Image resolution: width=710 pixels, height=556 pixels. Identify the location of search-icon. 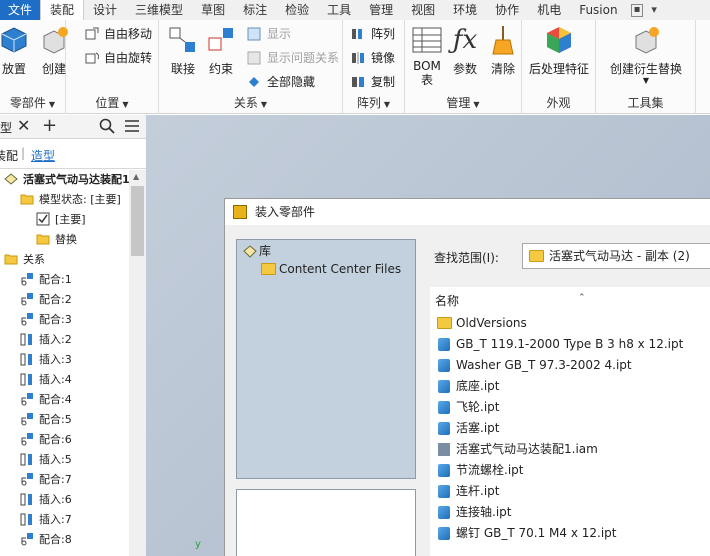
(107, 127).